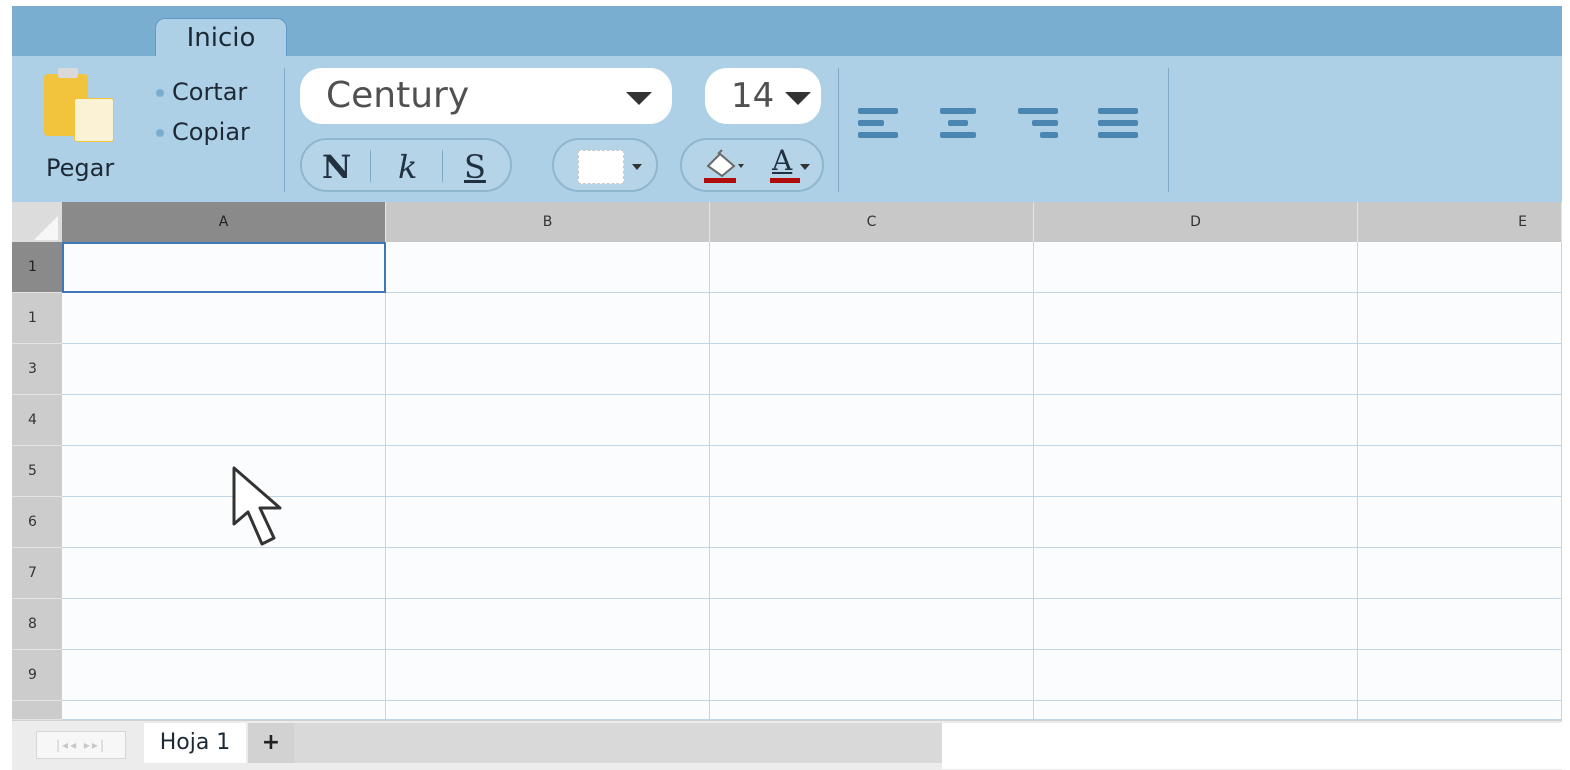 This screenshot has height=770, width=1570. I want to click on column-header-d: D, so click(1196, 222).